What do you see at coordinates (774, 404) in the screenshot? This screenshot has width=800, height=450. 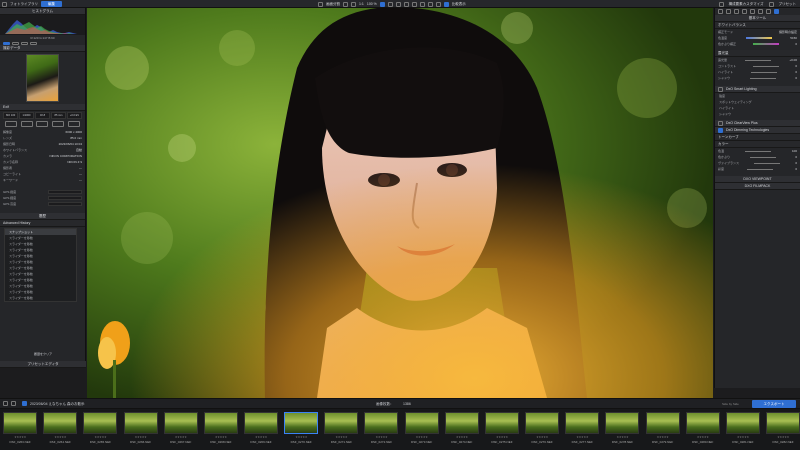 I see `export-button: エクスポート` at bounding box center [774, 404].